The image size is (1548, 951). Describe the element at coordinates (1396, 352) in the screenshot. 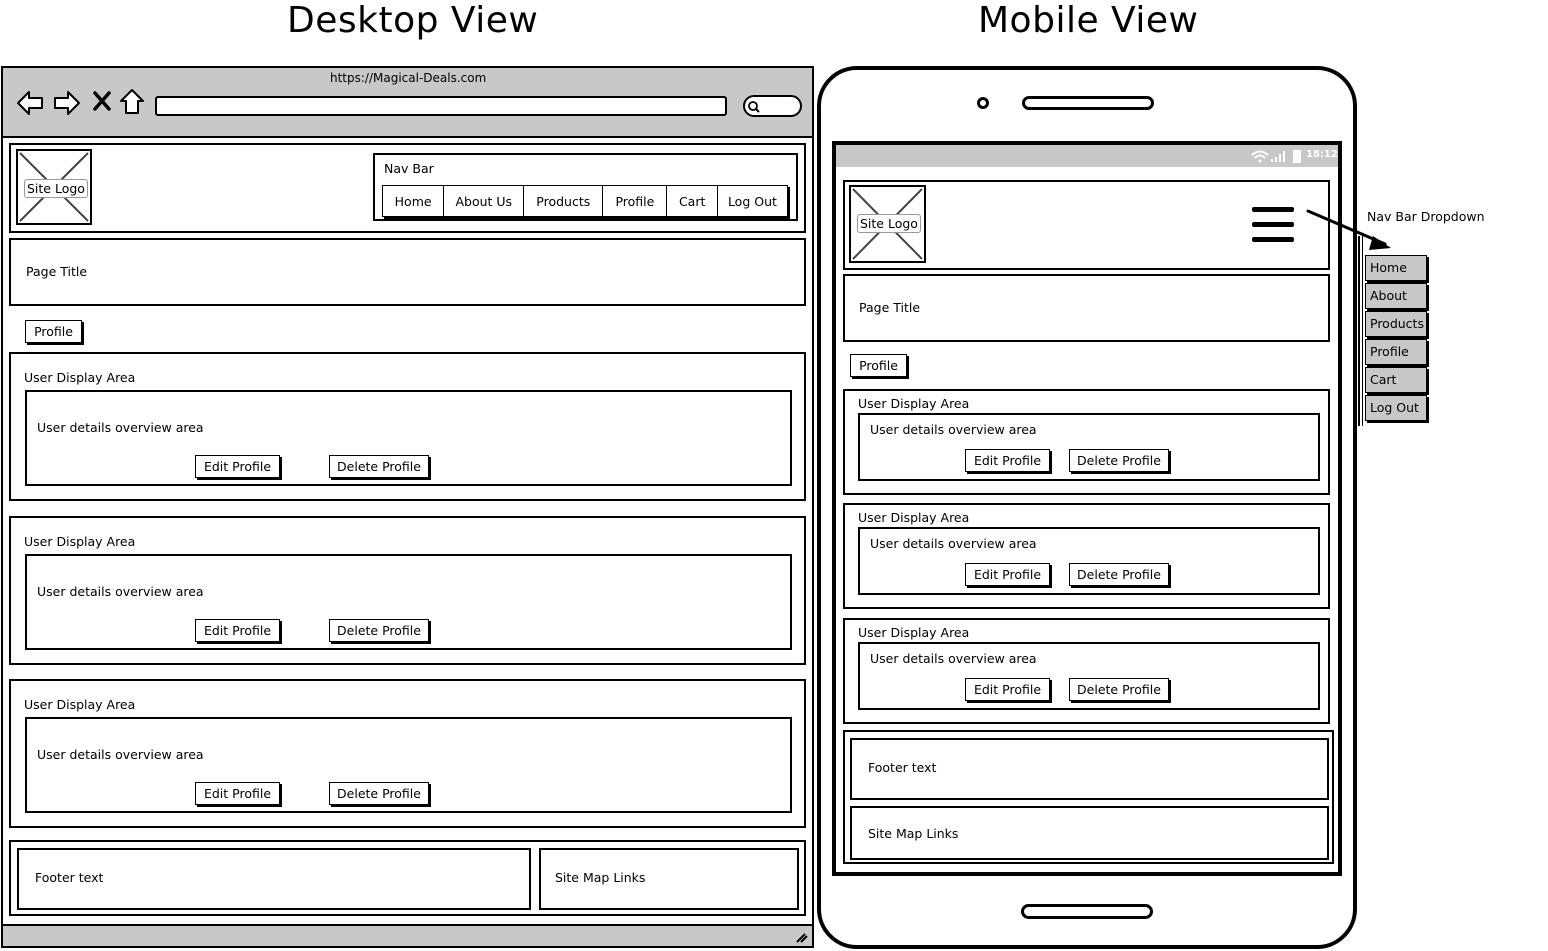

I see `dropdown-item-profile: Profile` at that location.